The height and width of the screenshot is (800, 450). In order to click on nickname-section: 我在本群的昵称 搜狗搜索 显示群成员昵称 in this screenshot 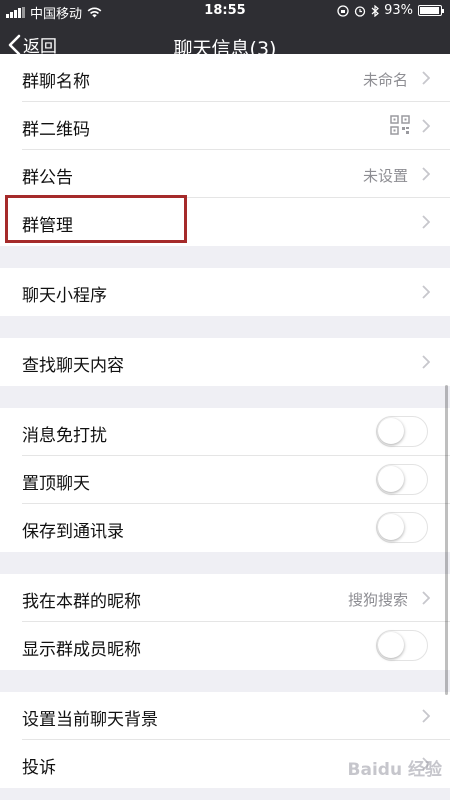, I will do `click(225, 622)`.